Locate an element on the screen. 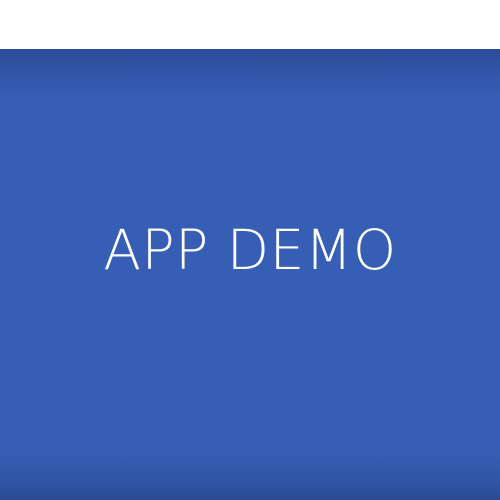 This screenshot has height=500, width=500. top-edge-shadow is located at coordinates (250, 73).